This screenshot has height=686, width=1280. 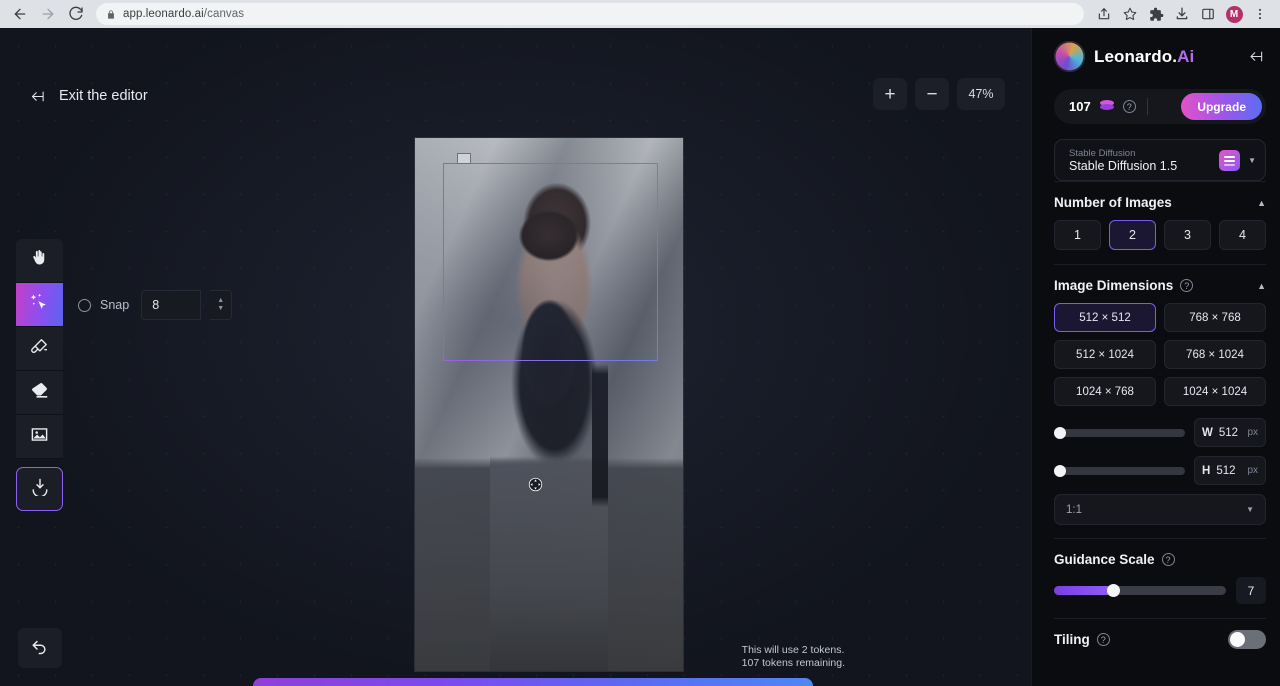 I want to click on stepper-up-icon: ▲, so click(x=220, y=300).